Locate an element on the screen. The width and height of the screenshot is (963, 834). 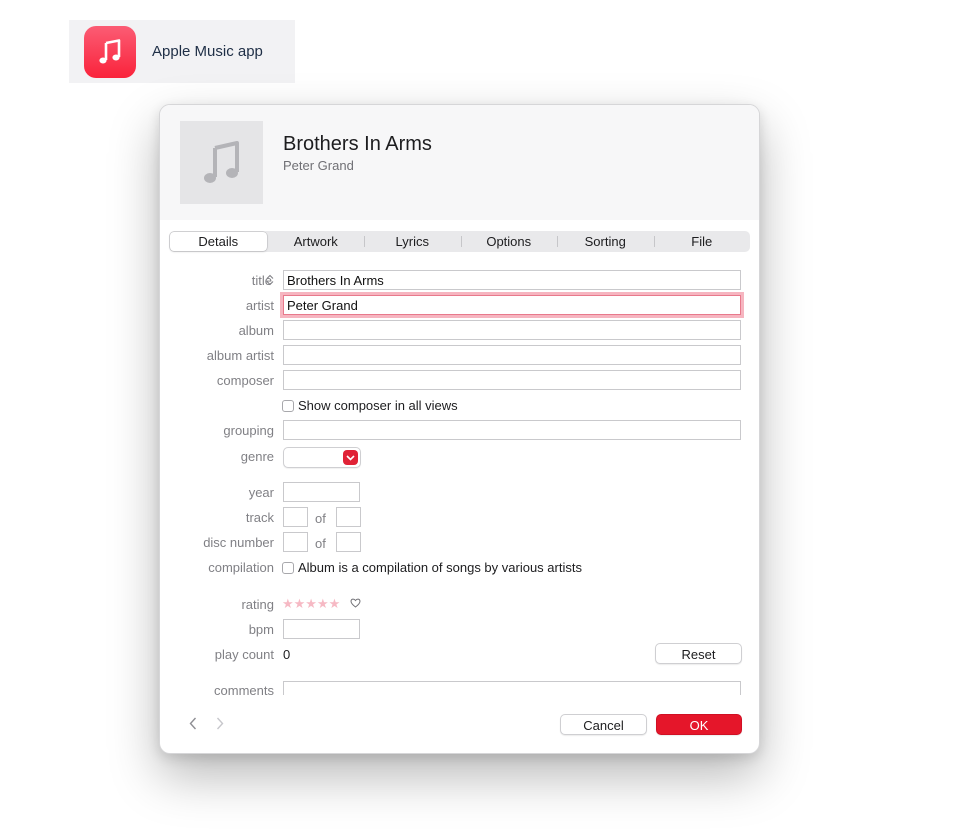
tab-options: Options is located at coordinates (509, 241).